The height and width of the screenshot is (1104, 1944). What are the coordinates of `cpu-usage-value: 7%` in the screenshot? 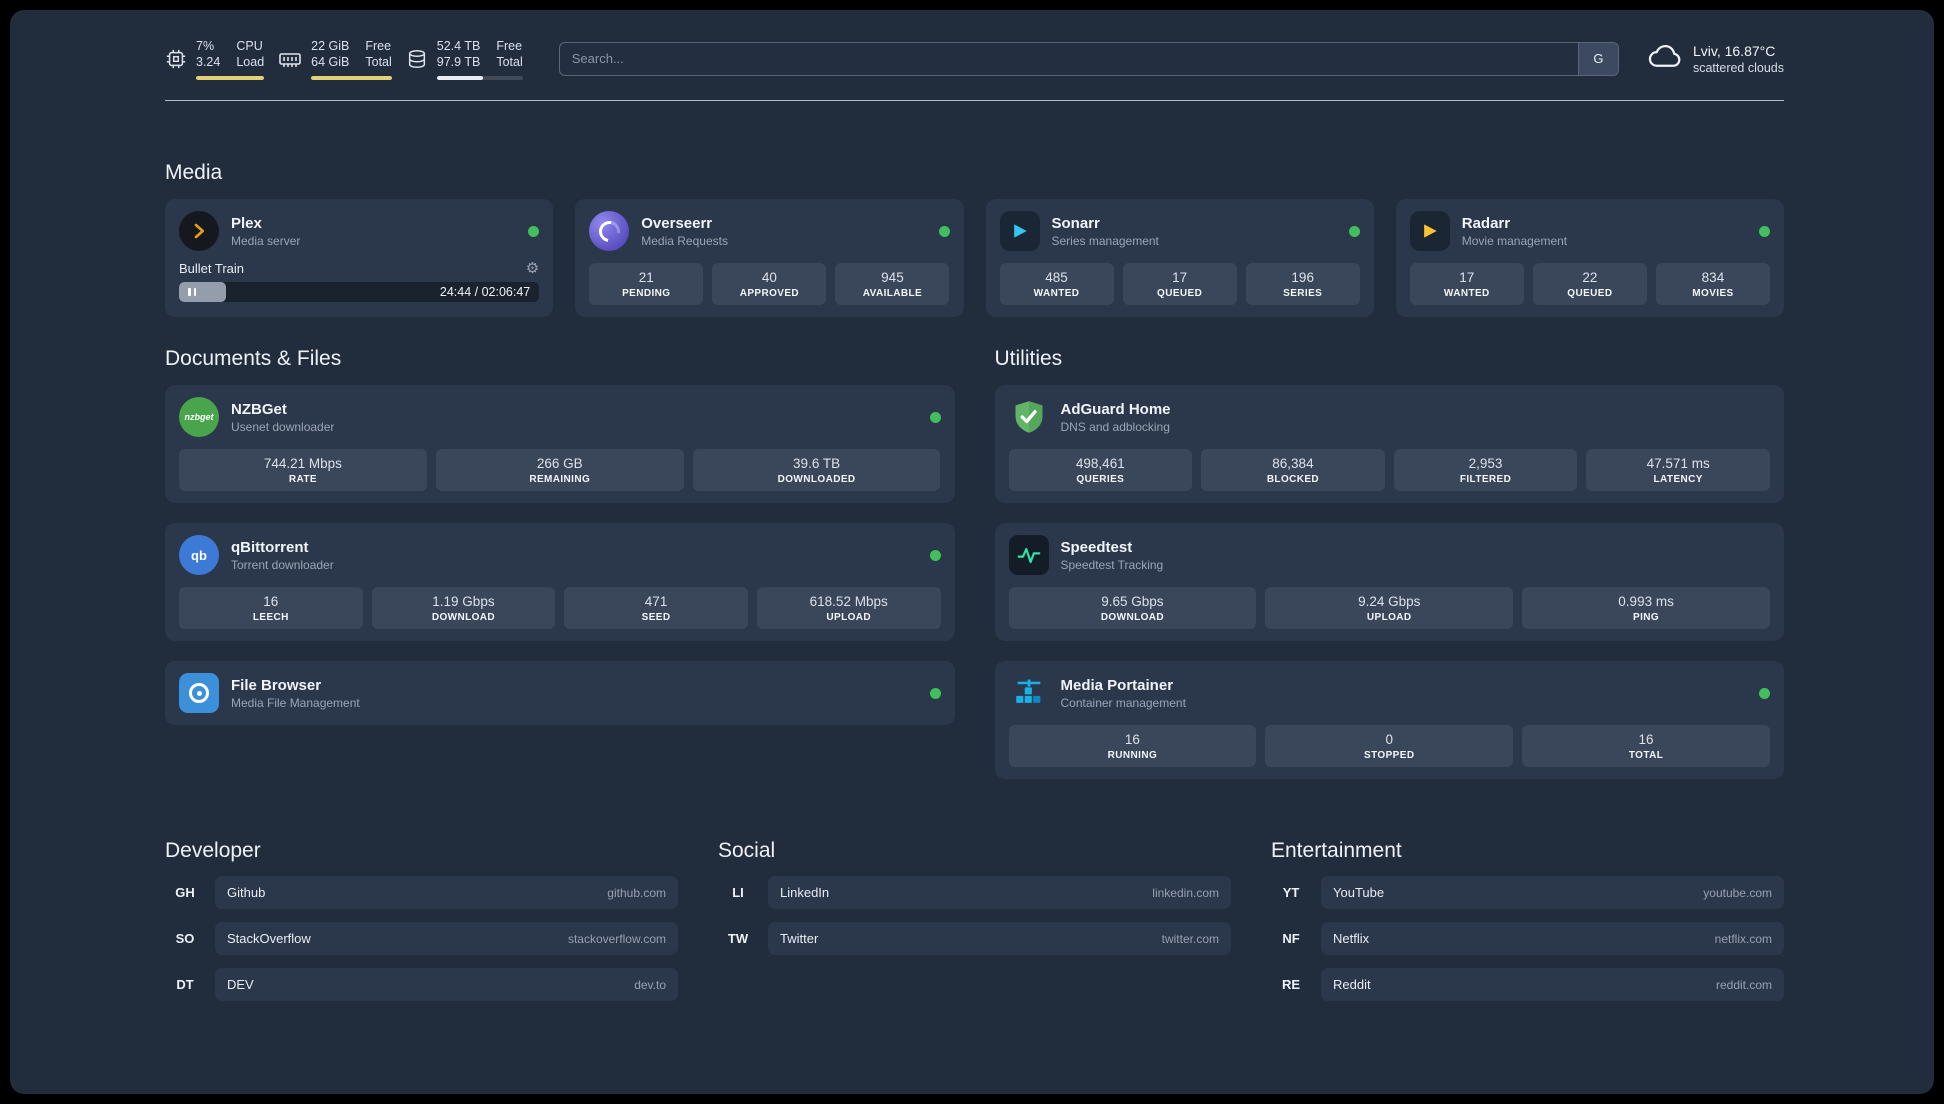 It's located at (205, 46).